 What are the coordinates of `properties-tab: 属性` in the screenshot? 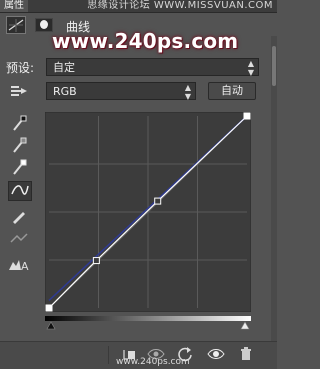 It's located at (14, 6).